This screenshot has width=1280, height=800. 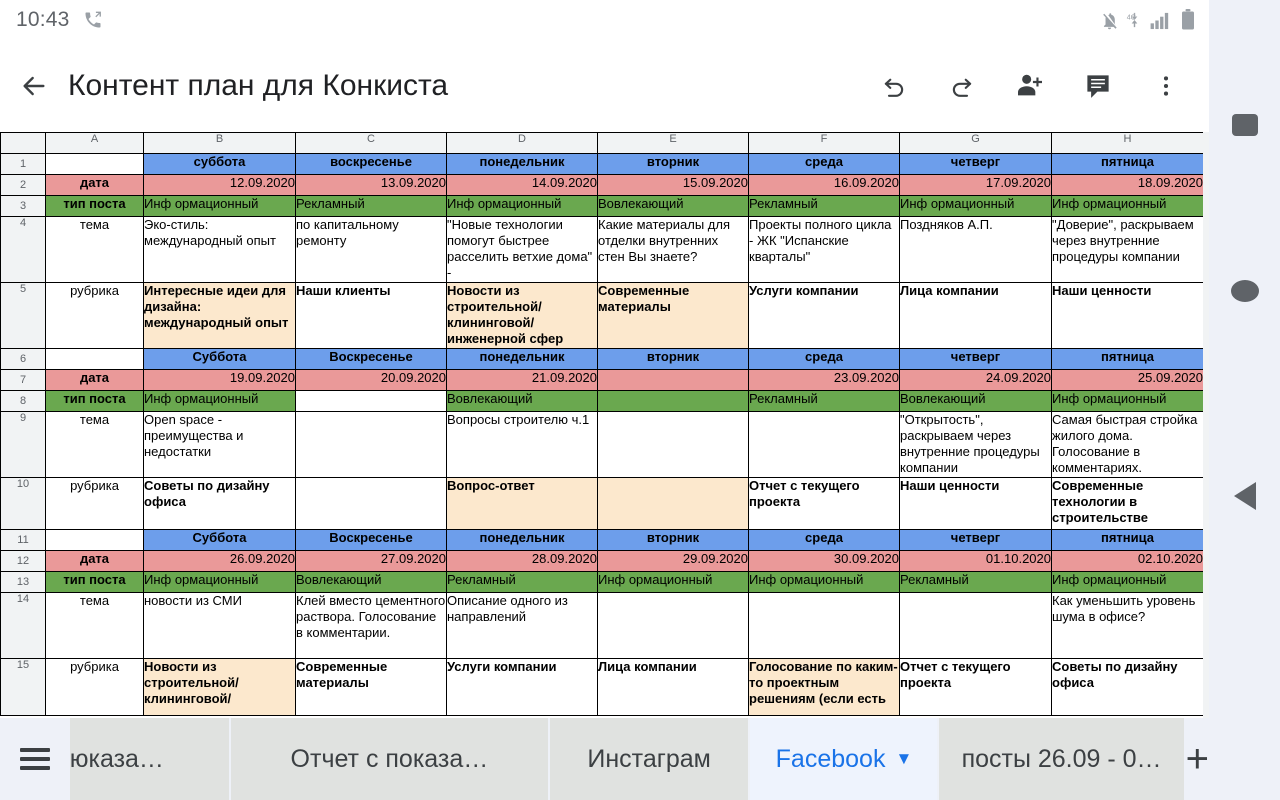 I want to click on week2-label-date: дата, so click(x=94, y=380).